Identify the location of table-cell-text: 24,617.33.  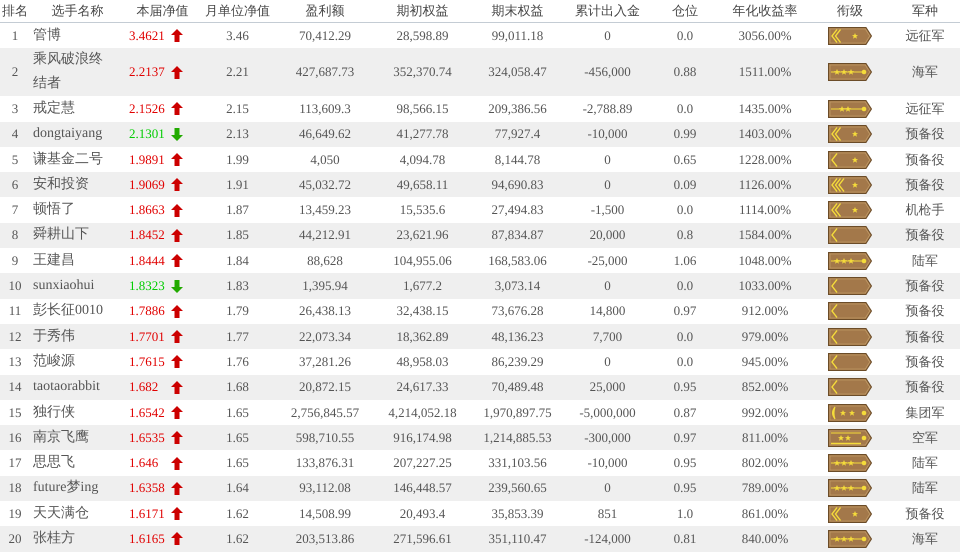
(423, 387).